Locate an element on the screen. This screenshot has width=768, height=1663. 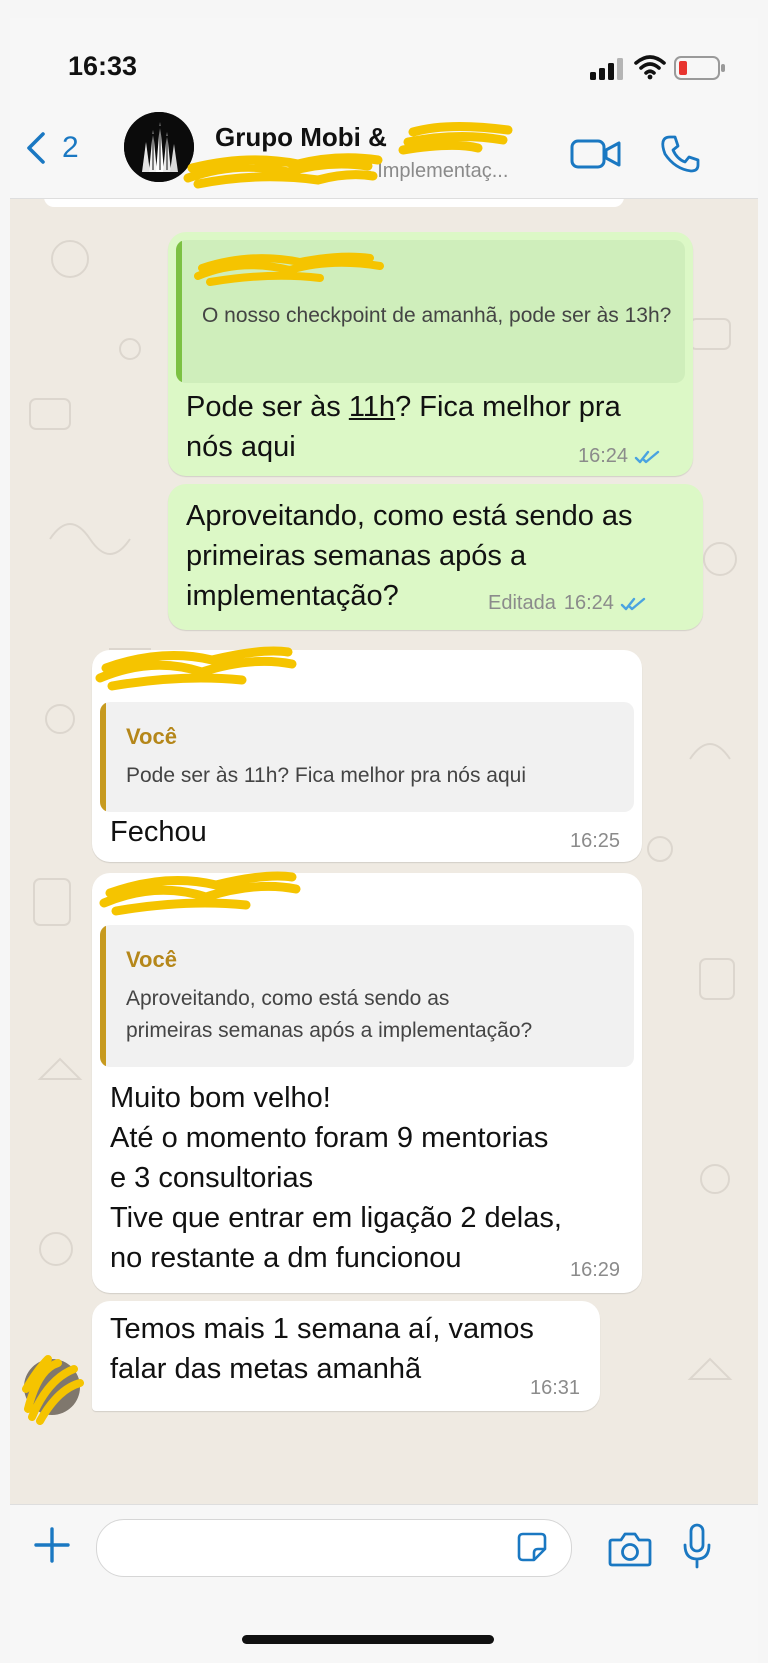
message-time: 16:25 is located at coordinates (595, 841).